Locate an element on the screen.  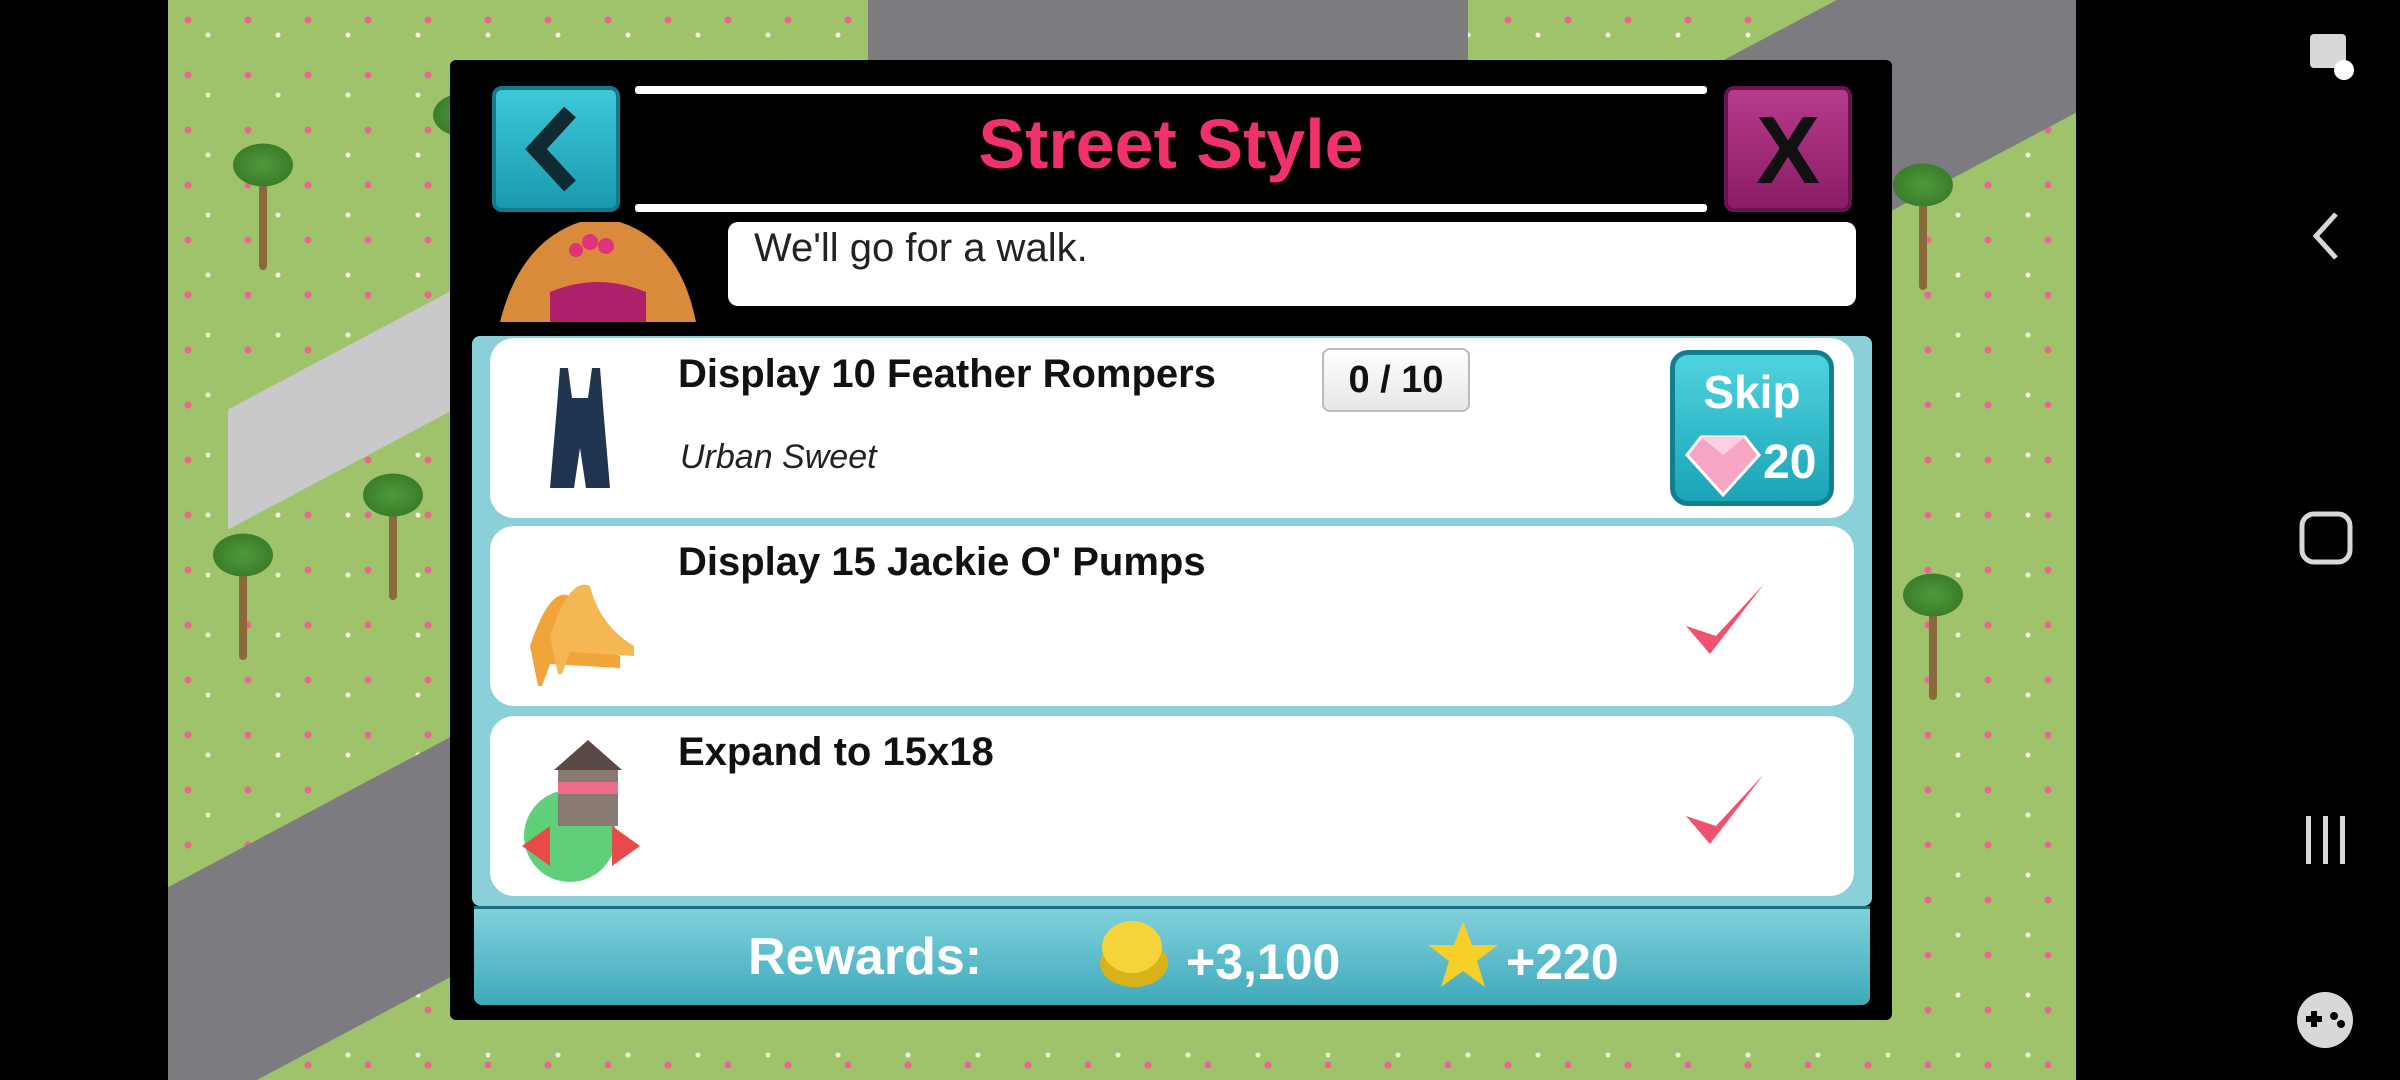
task-row: Expand to 15x18 is located at coordinates (1172, 806).